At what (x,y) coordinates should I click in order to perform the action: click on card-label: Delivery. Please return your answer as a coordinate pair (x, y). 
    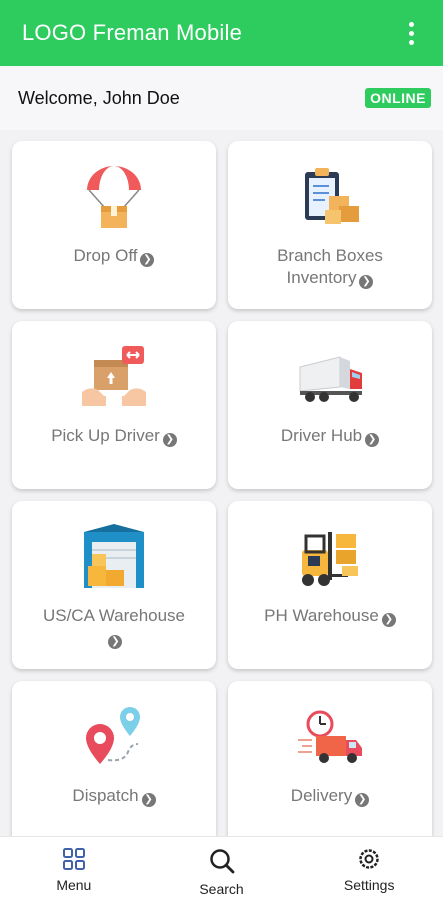
    Looking at the image, I should click on (321, 795).